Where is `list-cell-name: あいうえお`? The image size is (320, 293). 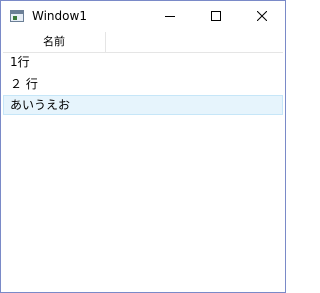 list-cell-name: あいうえお is located at coordinates (40, 105).